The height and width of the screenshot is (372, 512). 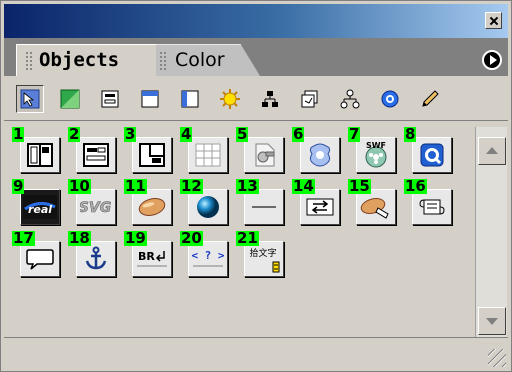 What do you see at coordinates (135, 238) in the screenshot?
I see `object-number: 19` at bounding box center [135, 238].